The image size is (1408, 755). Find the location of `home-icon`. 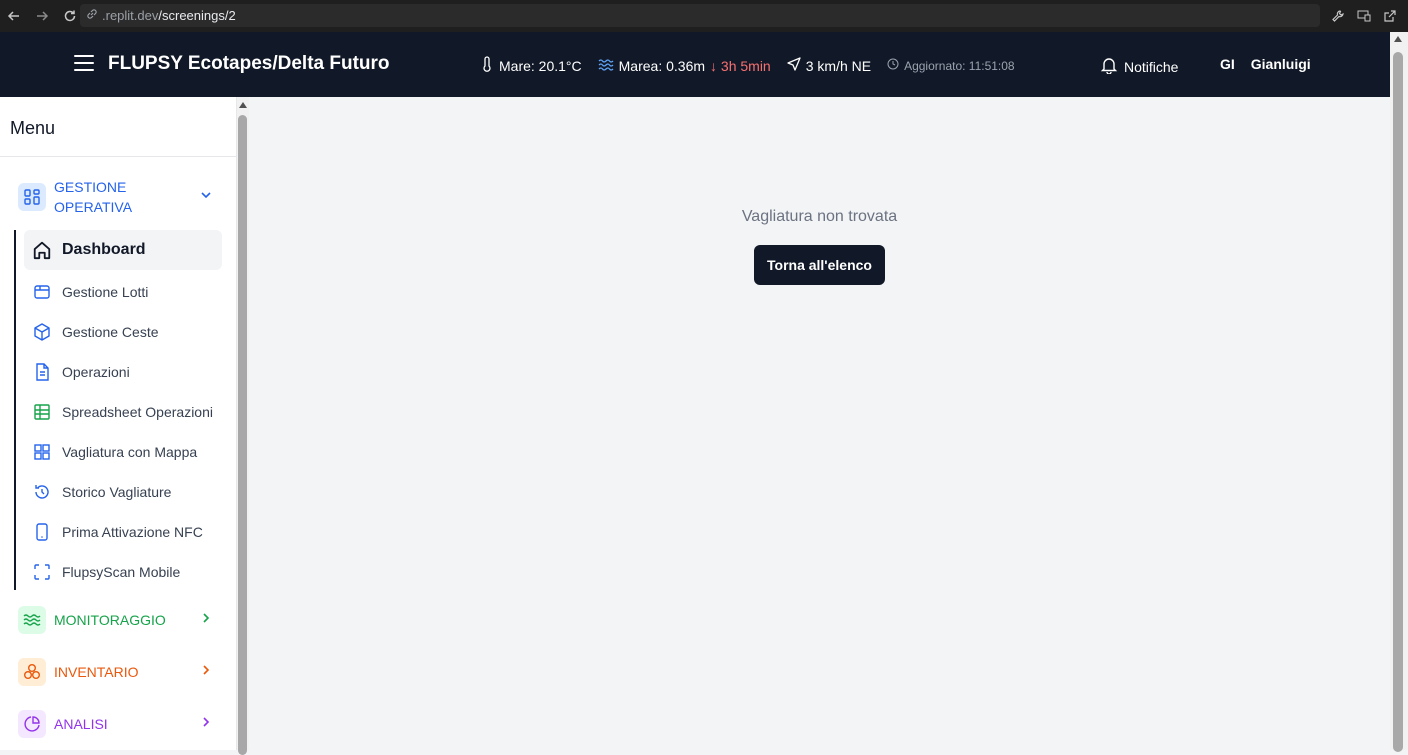

home-icon is located at coordinates (42, 250).